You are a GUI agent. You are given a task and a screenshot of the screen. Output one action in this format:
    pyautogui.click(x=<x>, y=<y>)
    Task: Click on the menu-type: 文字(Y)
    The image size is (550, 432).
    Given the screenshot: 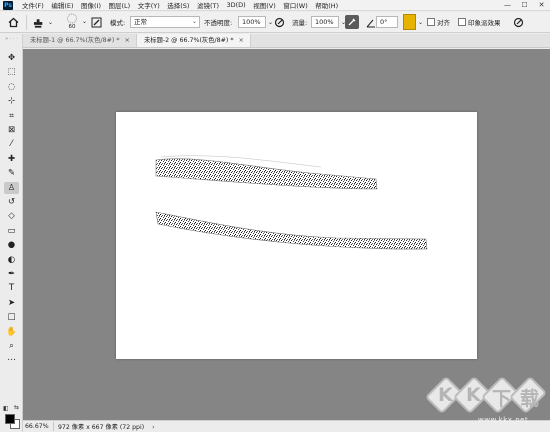 What is the action you would take?
    pyautogui.click(x=149, y=5)
    